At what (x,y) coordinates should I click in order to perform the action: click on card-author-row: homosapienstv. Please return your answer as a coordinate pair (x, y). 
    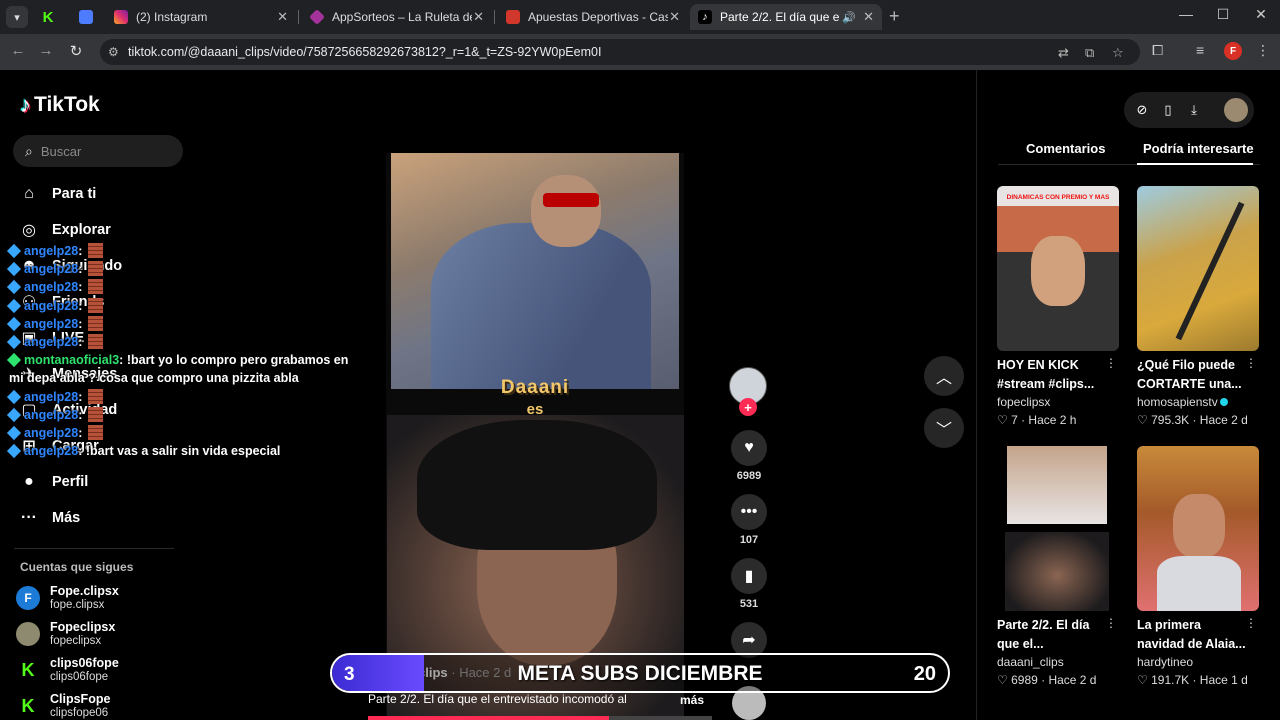
    Looking at the image, I should click on (1199, 402).